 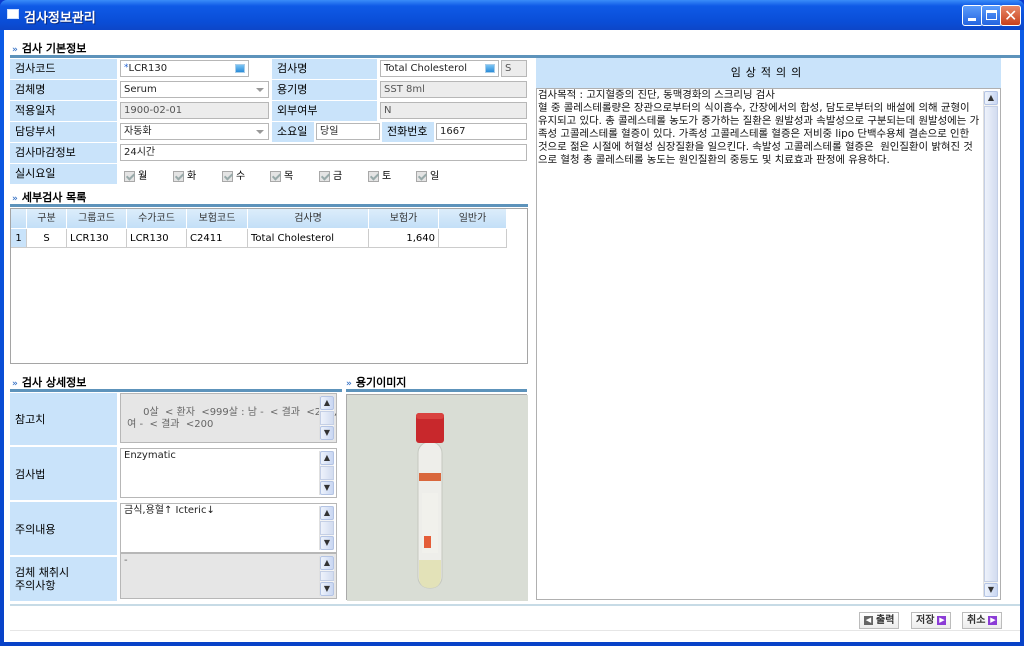 I want to click on method-textarea: Enzymatic ▲ ▼, so click(x=228, y=473).